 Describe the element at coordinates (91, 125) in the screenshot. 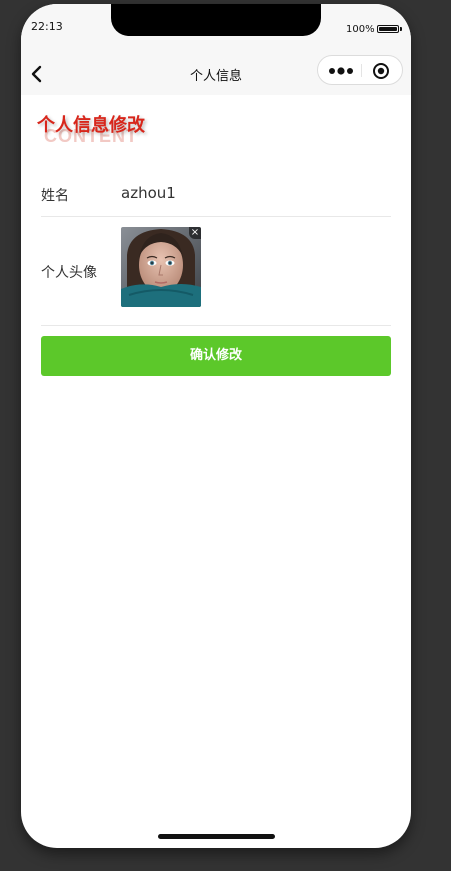

I see `section-title: 个人信息修改` at that location.